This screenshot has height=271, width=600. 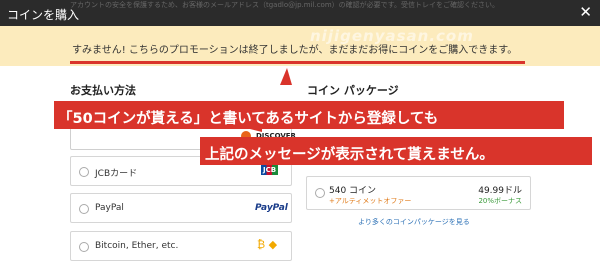 I want to click on callout-arrow-icon, so click(x=261, y=100).